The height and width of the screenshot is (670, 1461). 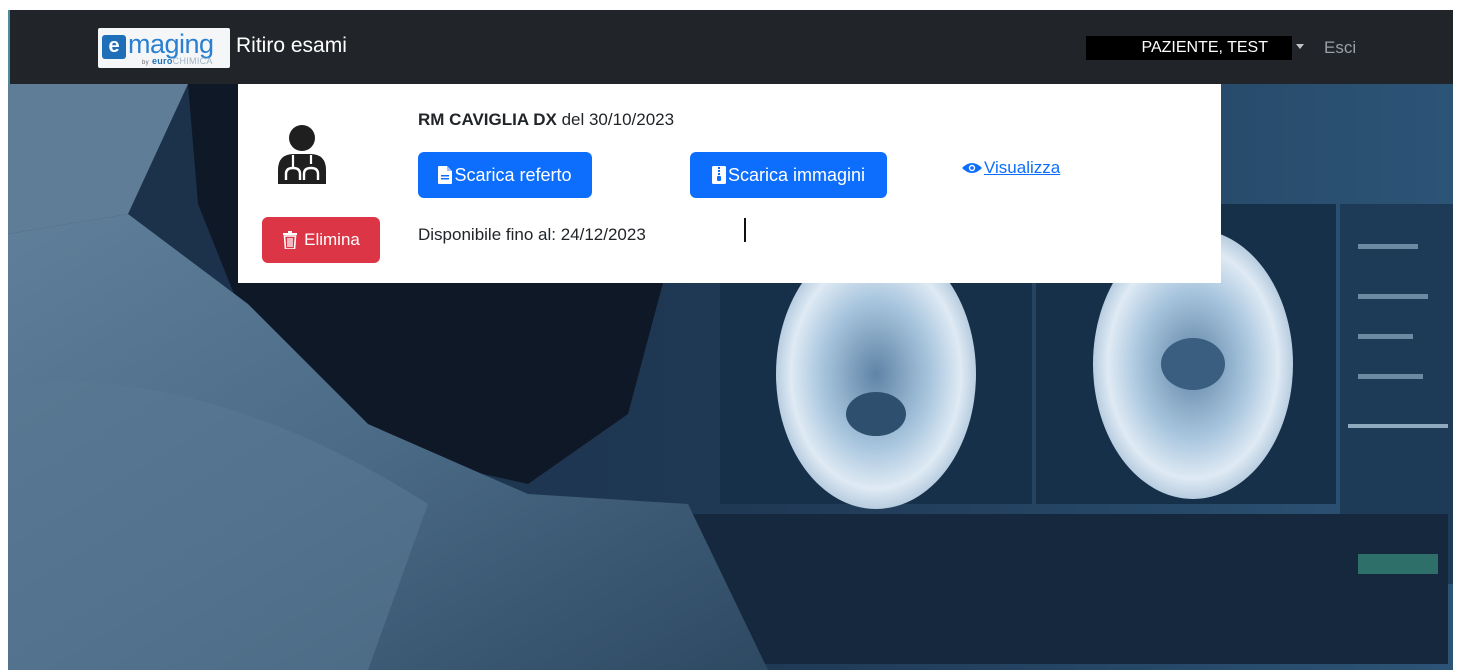 I want to click on logo-brand-euro: euro, so click(x=162, y=61).